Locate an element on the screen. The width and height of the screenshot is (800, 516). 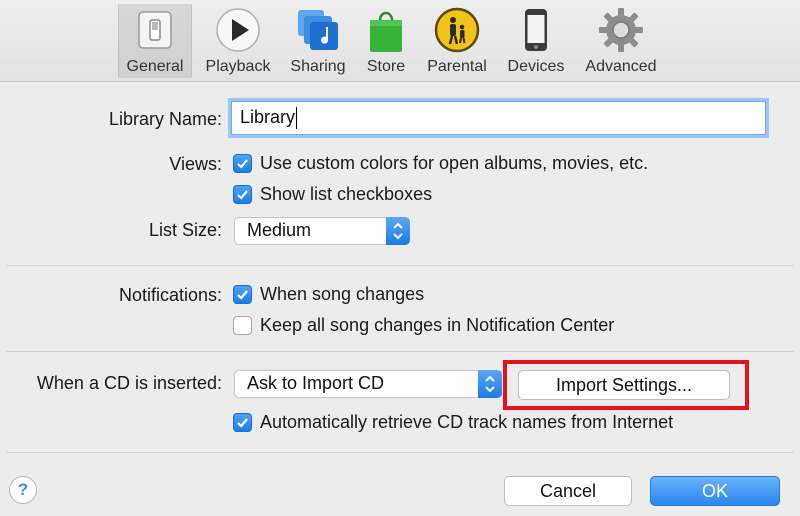
tab-playback: Playback is located at coordinates (238, 41).